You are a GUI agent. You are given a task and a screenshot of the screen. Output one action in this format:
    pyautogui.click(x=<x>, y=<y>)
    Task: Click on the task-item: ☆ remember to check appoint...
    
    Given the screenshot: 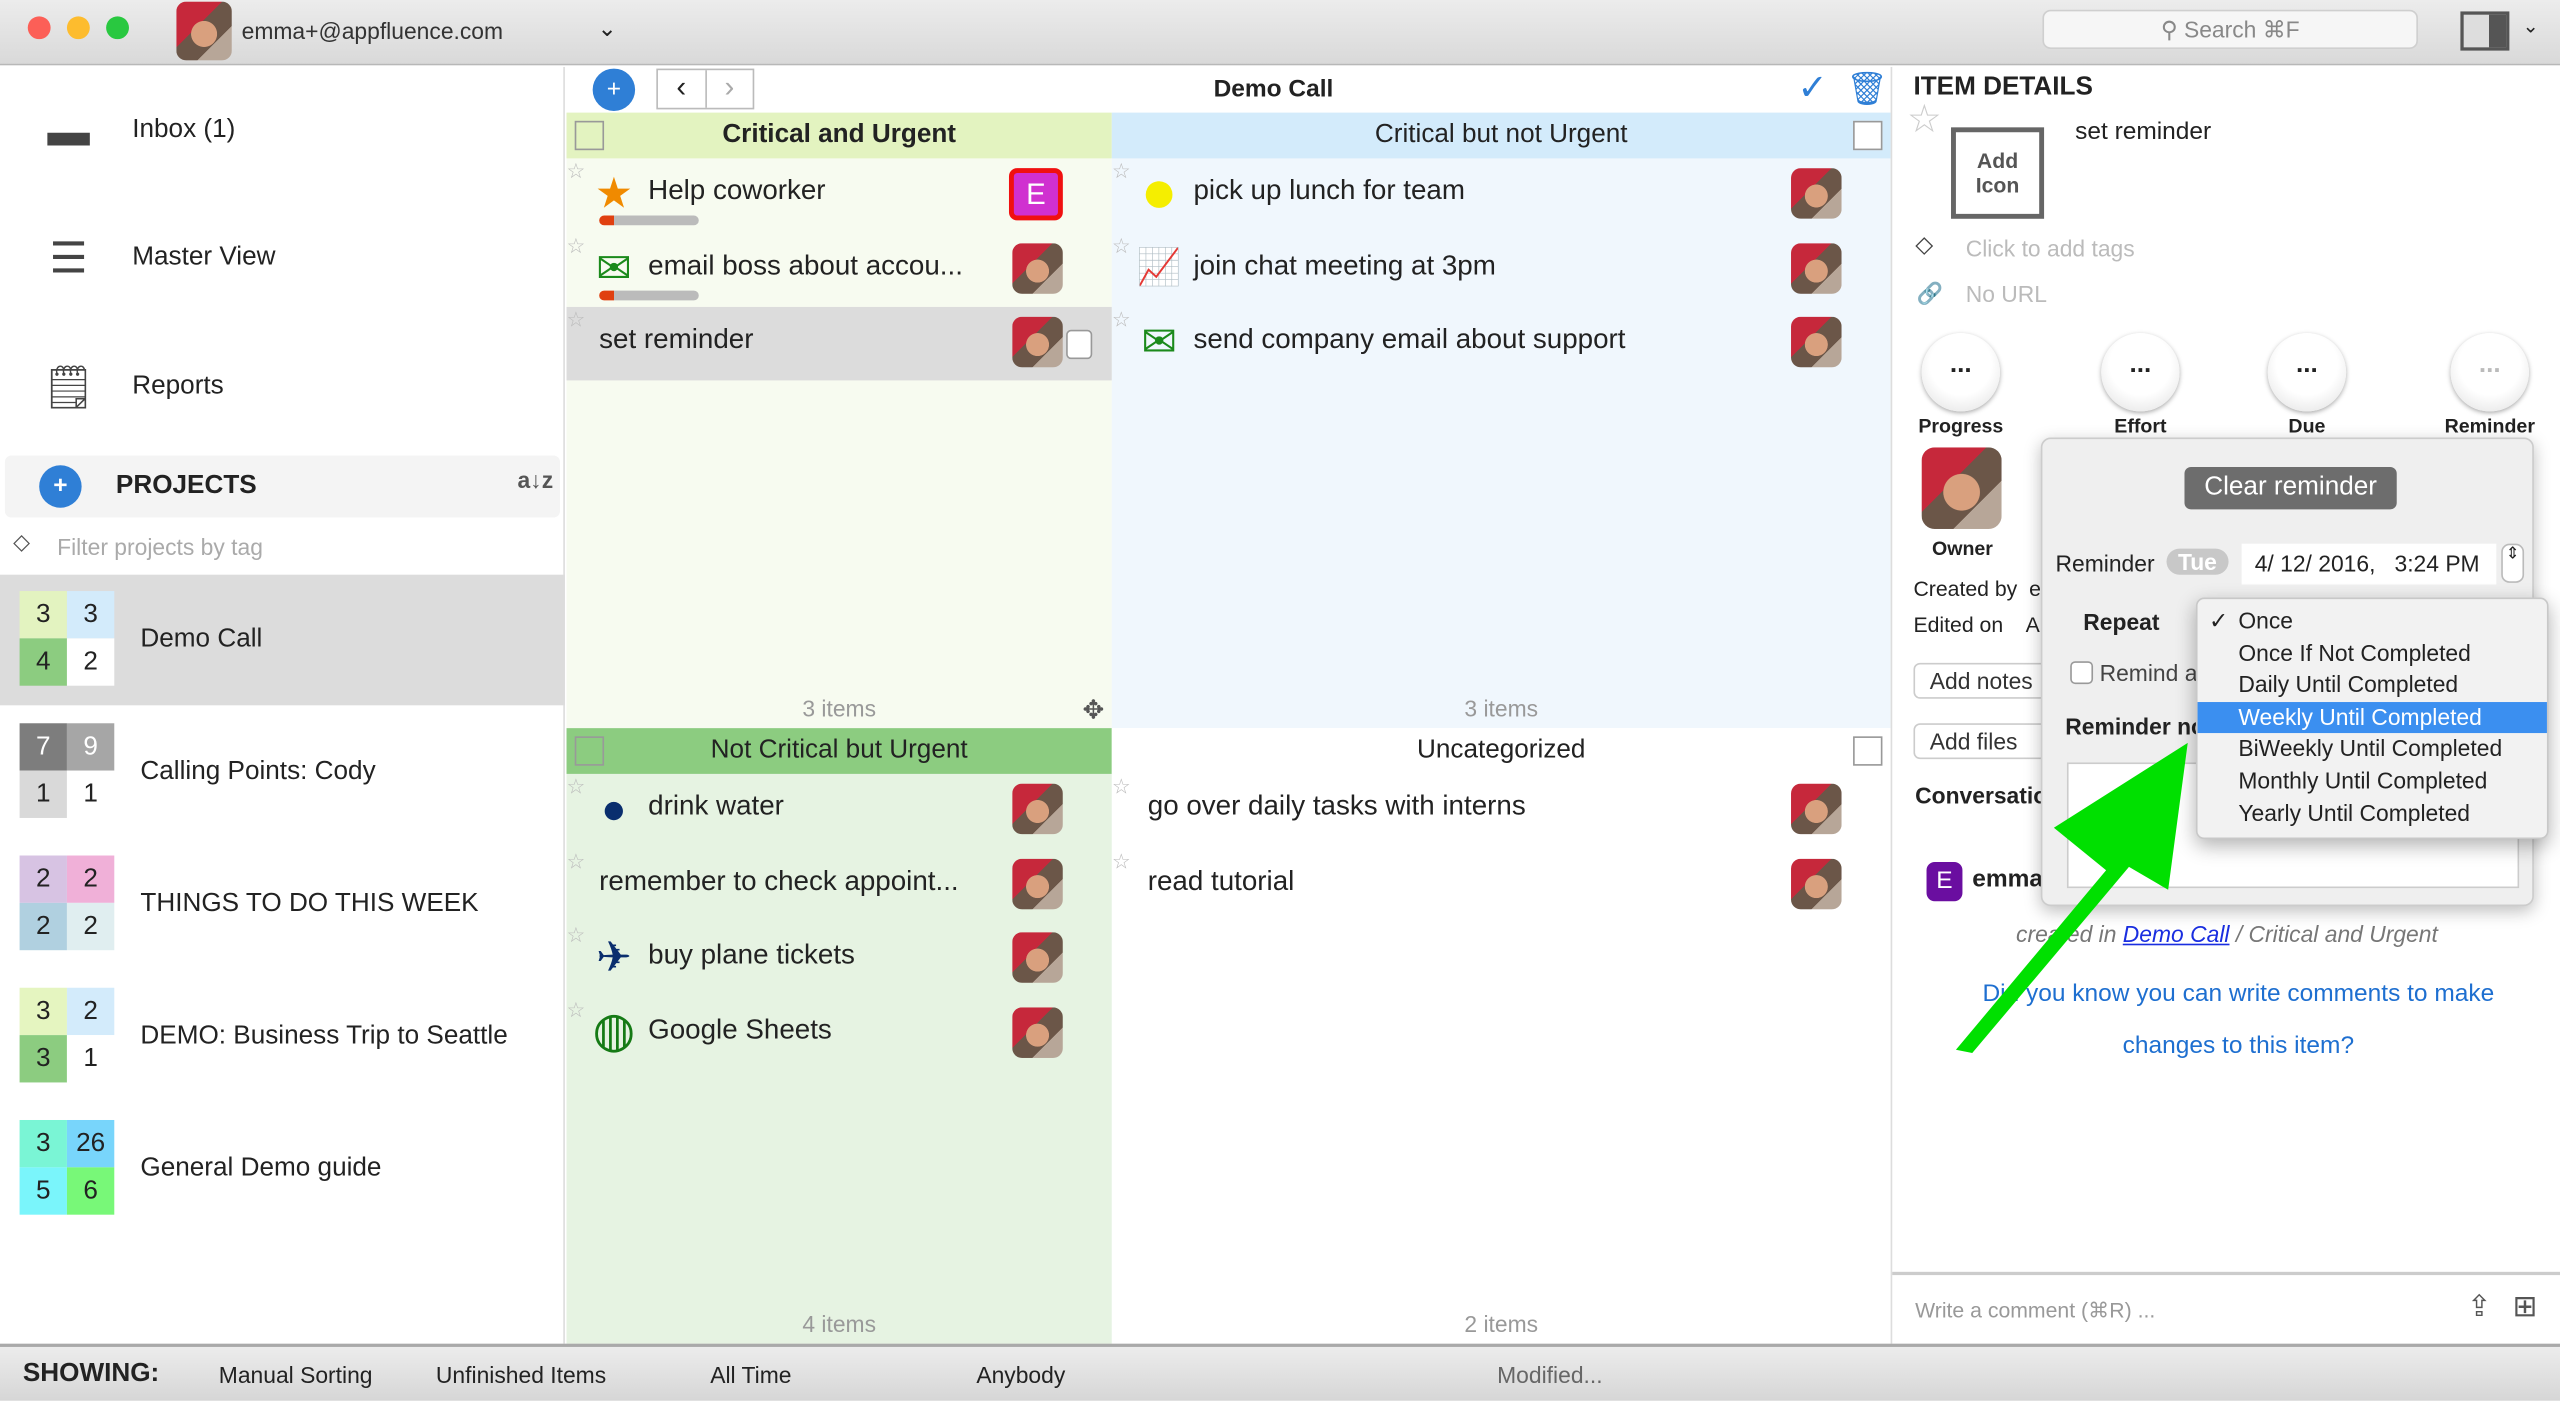 What is the action you would take?
    pyautogui.click(x=839, y=884)
    